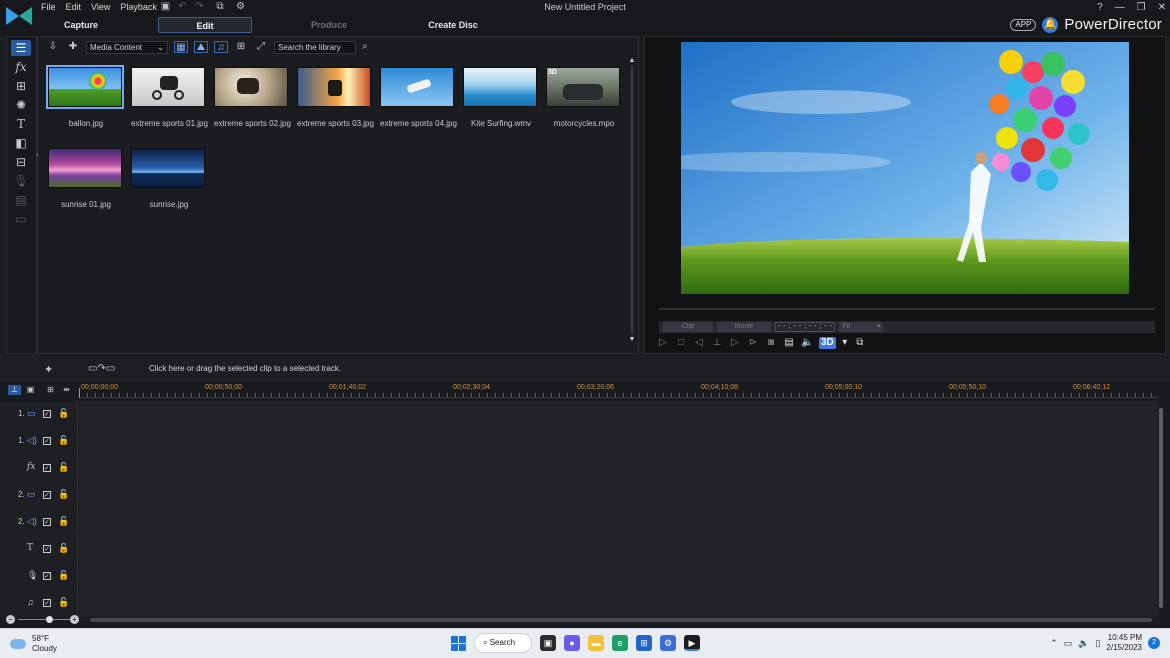 This screenshot has width=1170, height=658. What do you see at coordinates (807, 343) in the screenshot?
I see `volume-icon: 🔈` at bounding box center [807, 343].